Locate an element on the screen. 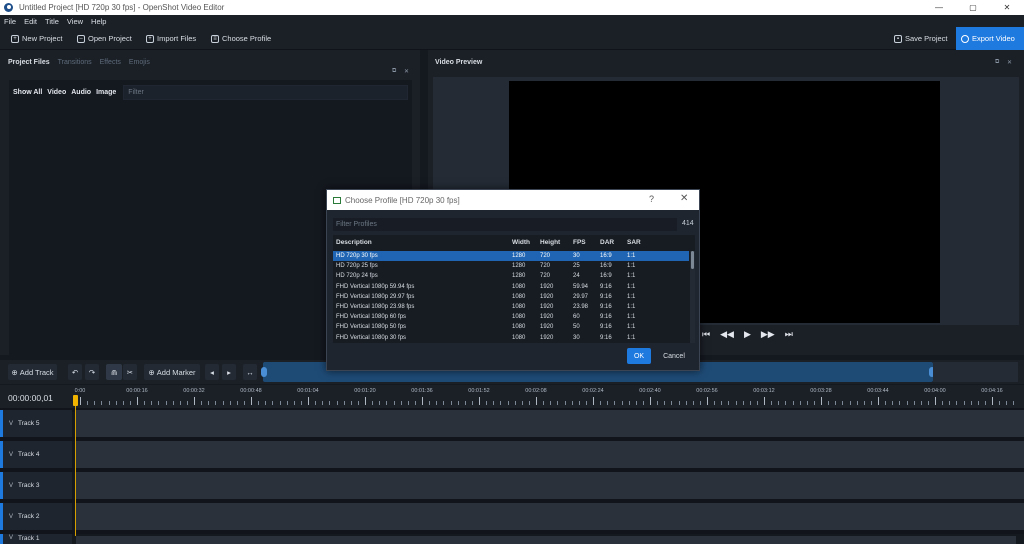  profile-row: HD 720p 24 fps 1280 720 24 16:9 1:1 is located at coordinates (511, 276).